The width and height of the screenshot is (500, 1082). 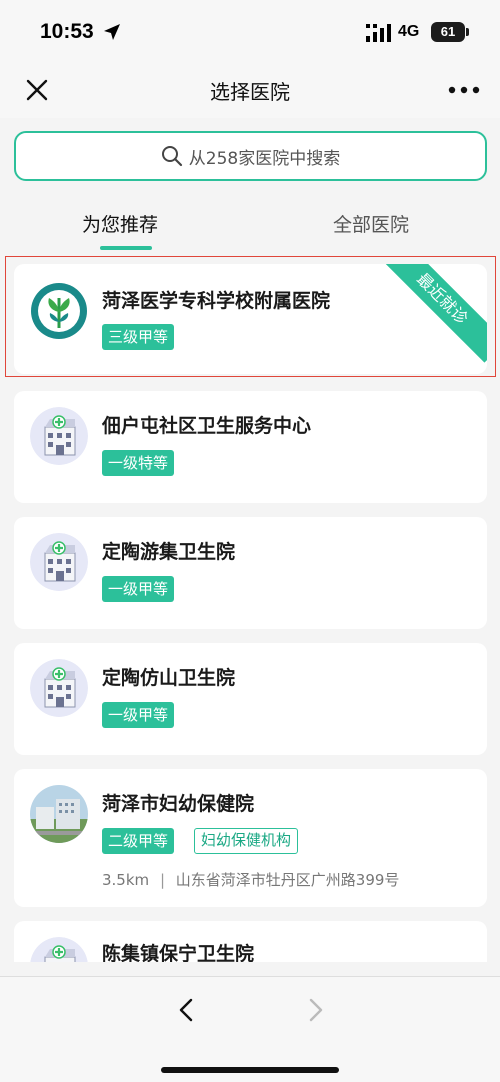 What do you see at coordinates (250, 573) in the screenshot?
I see `hospital-card: 定陶游集卫生院 一级甲等` at bounding box center [250, 573].